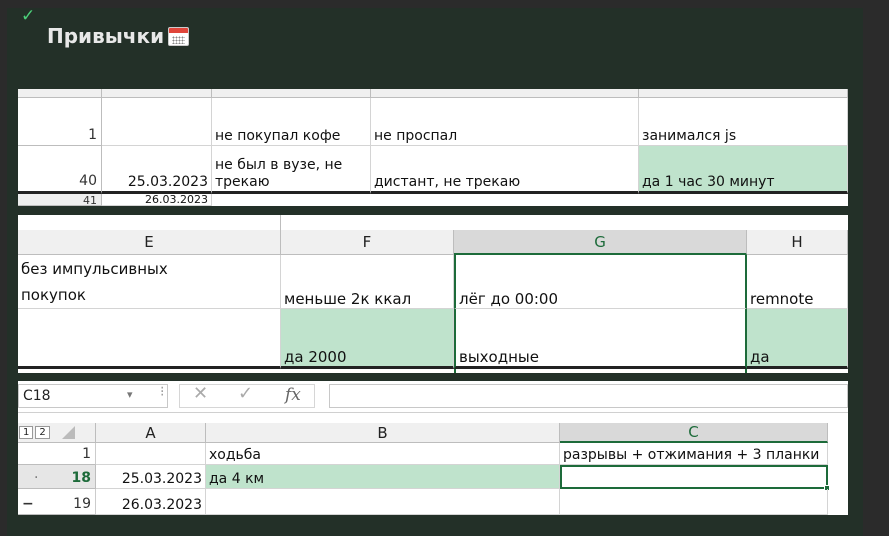 The width and height of the screenshot is (889, 536). I want to click on name-box-value: C18, so click(37, 396).